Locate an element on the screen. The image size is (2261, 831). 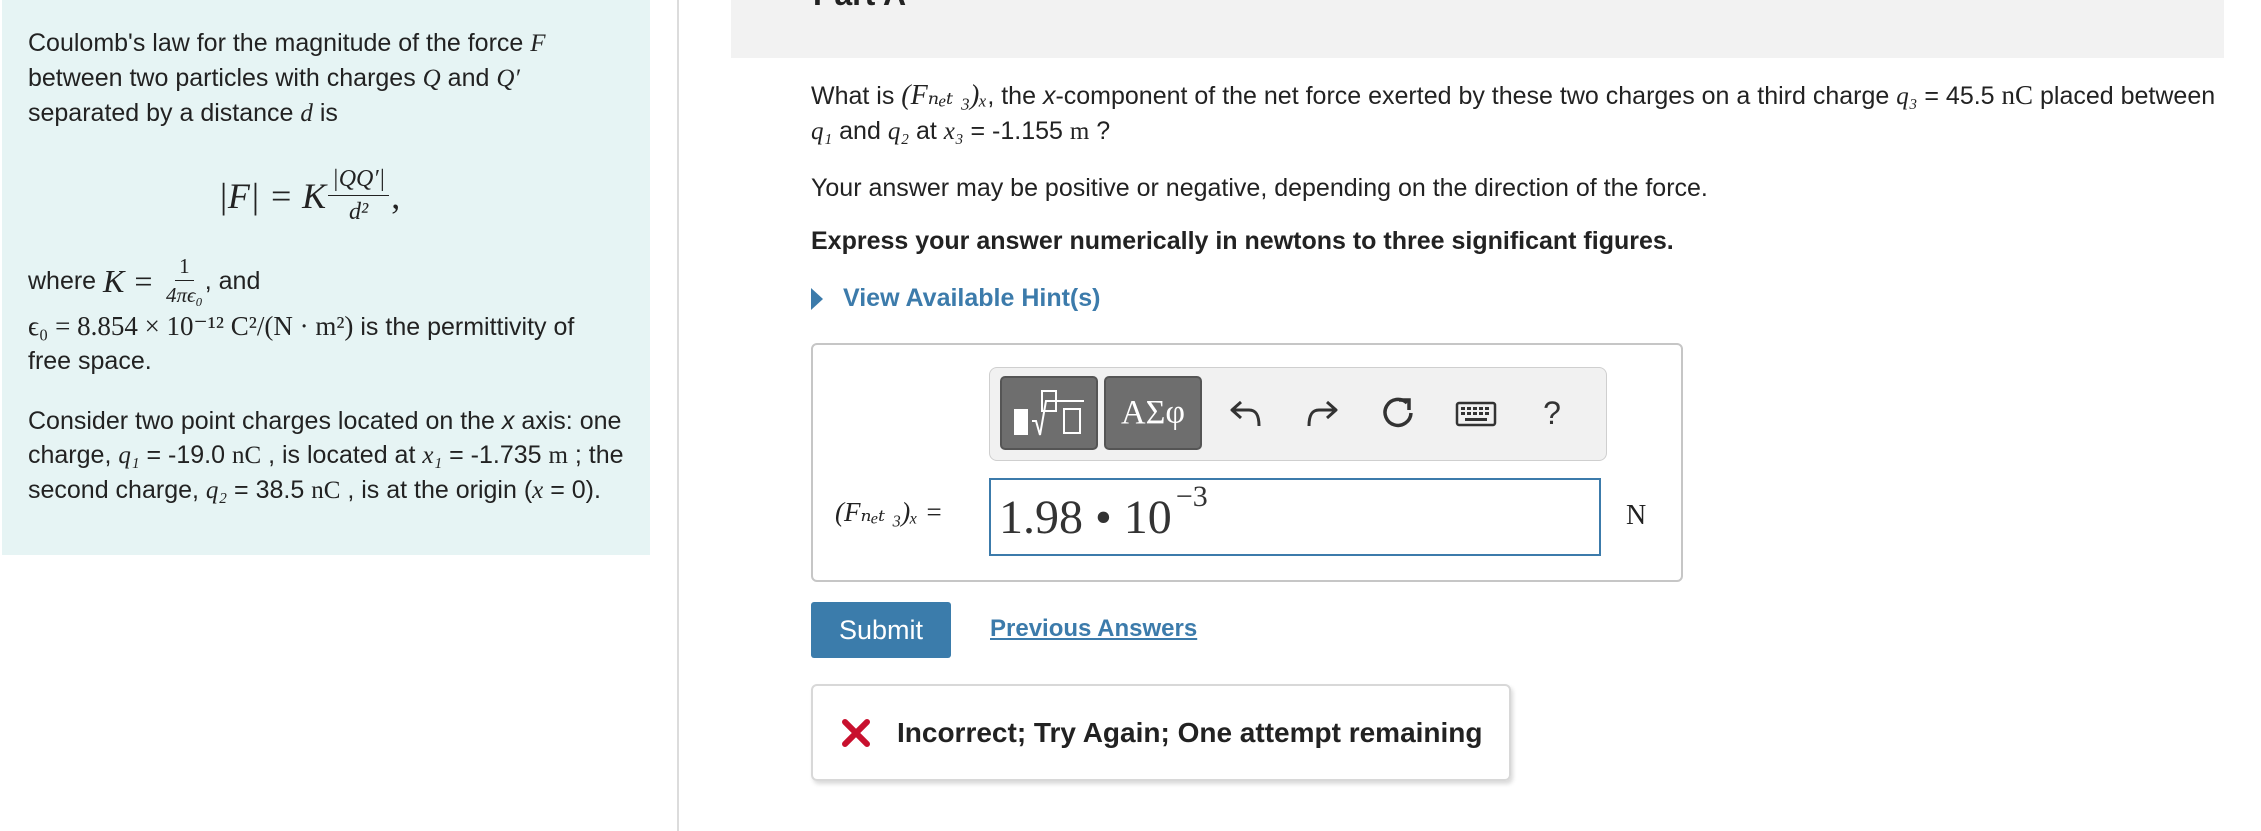
intro-text: separated by a distance is located at coordinates (164, 113).